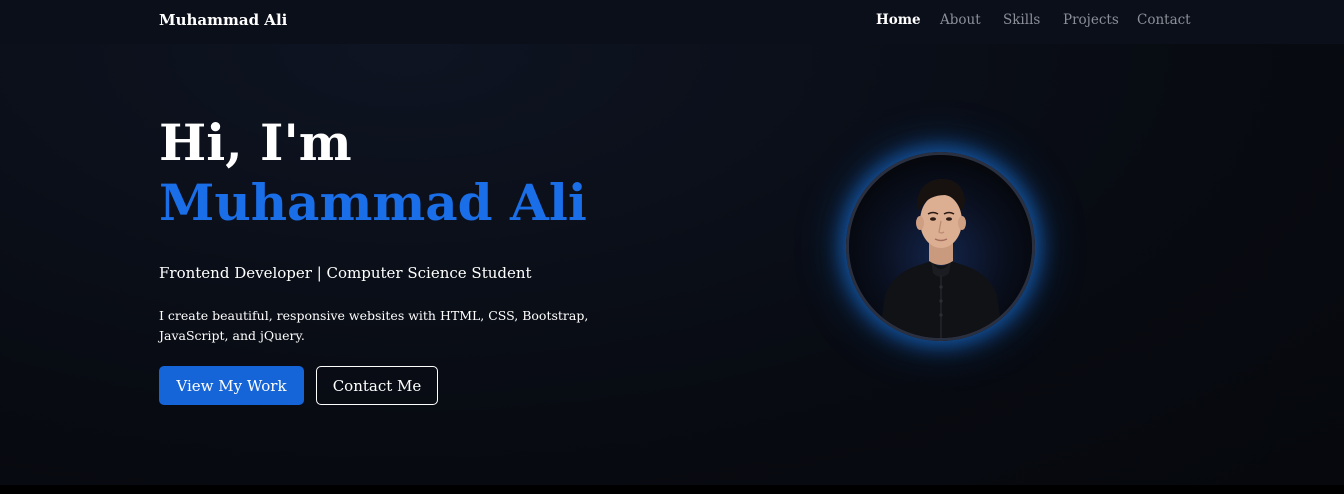 This screenshot has width=1344, height=494. Describe the element at coordinates (373, 202) in the screenshot. I see `hero-name: Muhammad Ali` at that location.